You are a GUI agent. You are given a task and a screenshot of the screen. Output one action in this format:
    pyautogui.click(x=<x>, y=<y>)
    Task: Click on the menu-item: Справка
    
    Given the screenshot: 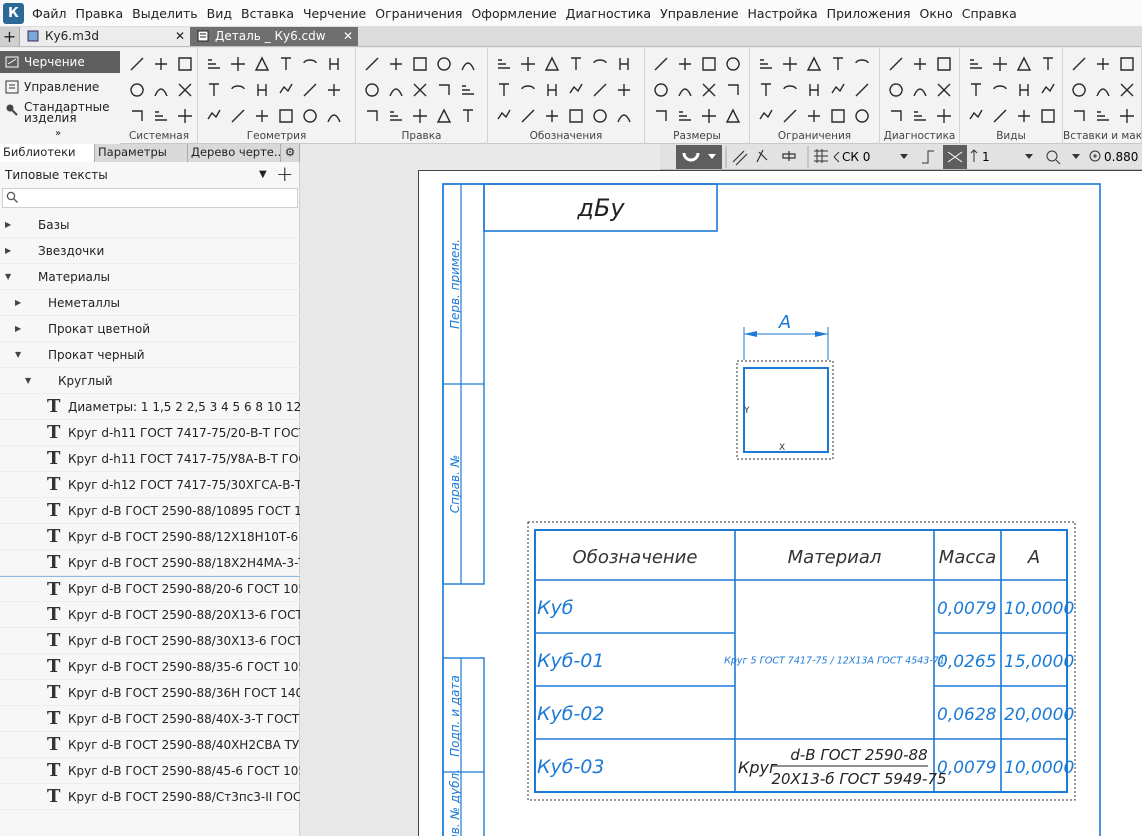 What is the action you would take?
    pyautogui.click(x=989, y=13)
    